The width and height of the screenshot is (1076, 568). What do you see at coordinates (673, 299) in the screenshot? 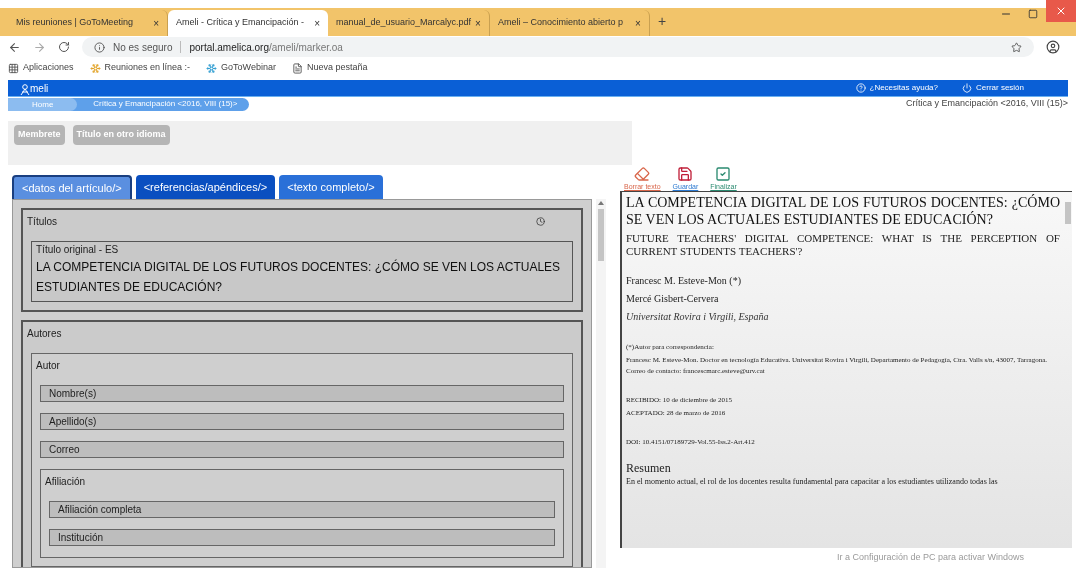
I see `author-line: Mercé Gisbert-Cervera` at bounding box center [673, 299].